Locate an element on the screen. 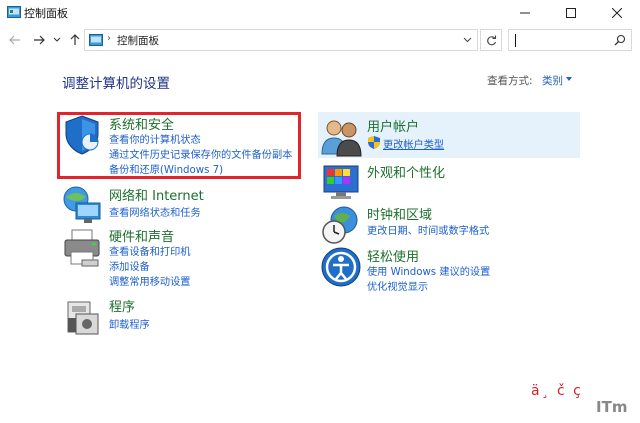  view-by-dropdown: 类别 is located at coordinates (552, 80).